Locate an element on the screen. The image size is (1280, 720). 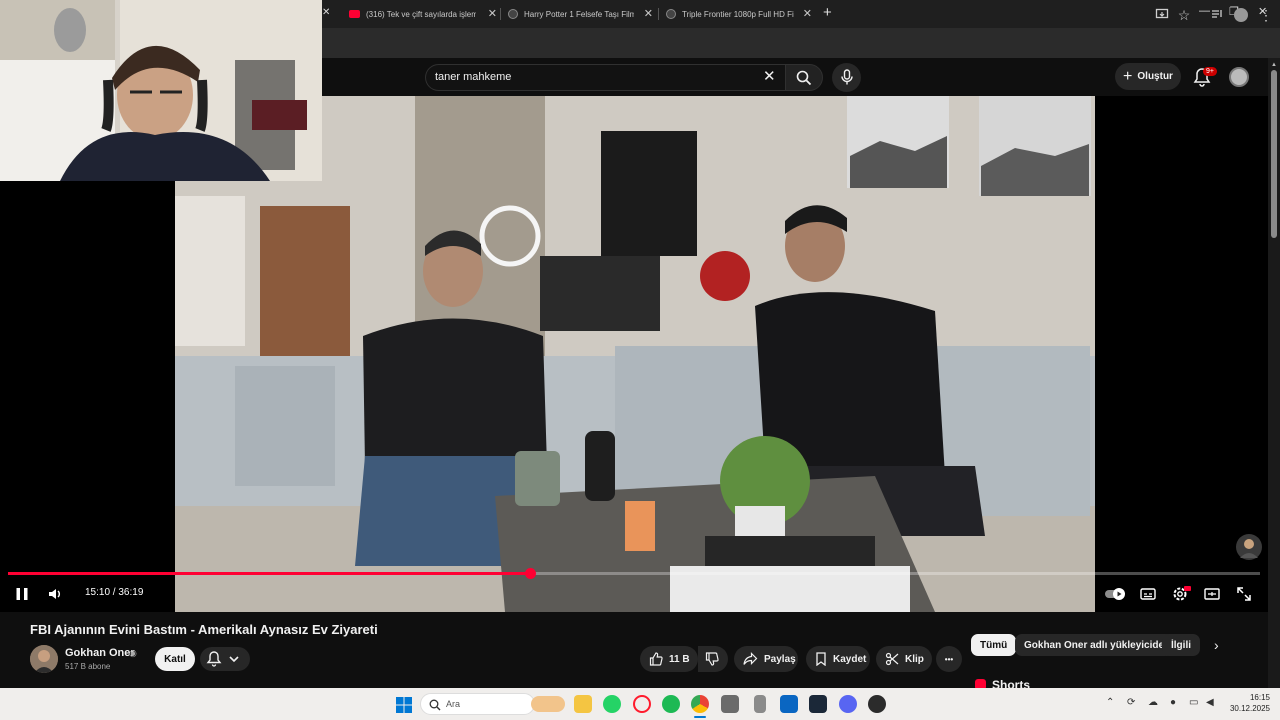
search-highlight-icon is located at coordinates (548, 704).